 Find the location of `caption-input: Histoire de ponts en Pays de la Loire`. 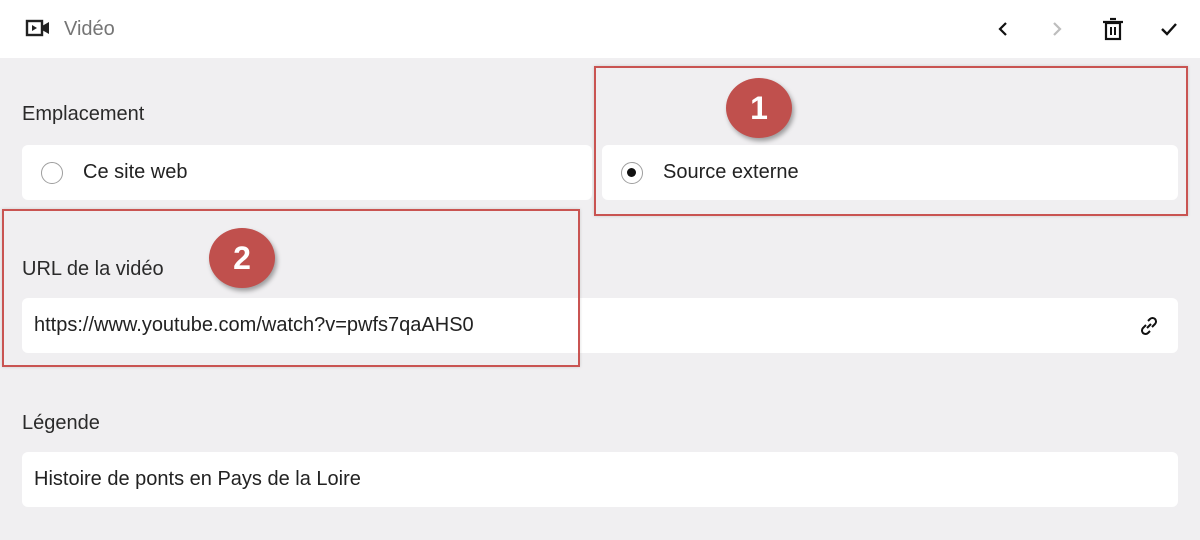

caption-input: Histoire de ponts en Pays de la Loire is located at coordinates (600, 479).